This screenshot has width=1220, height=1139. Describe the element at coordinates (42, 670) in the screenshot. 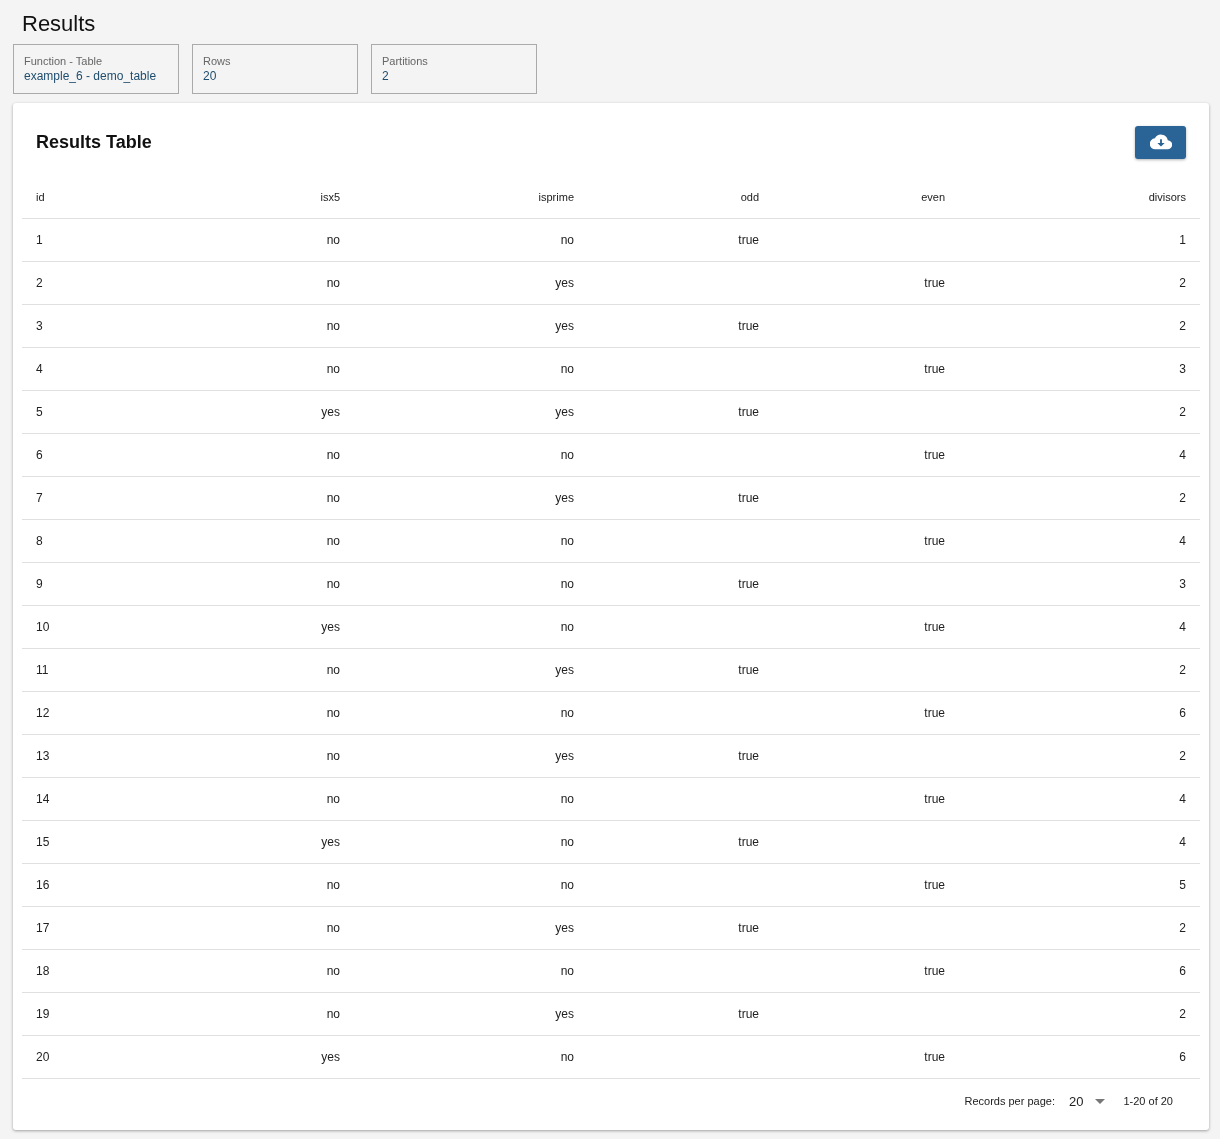

I see `table-cell: 11` at that location.